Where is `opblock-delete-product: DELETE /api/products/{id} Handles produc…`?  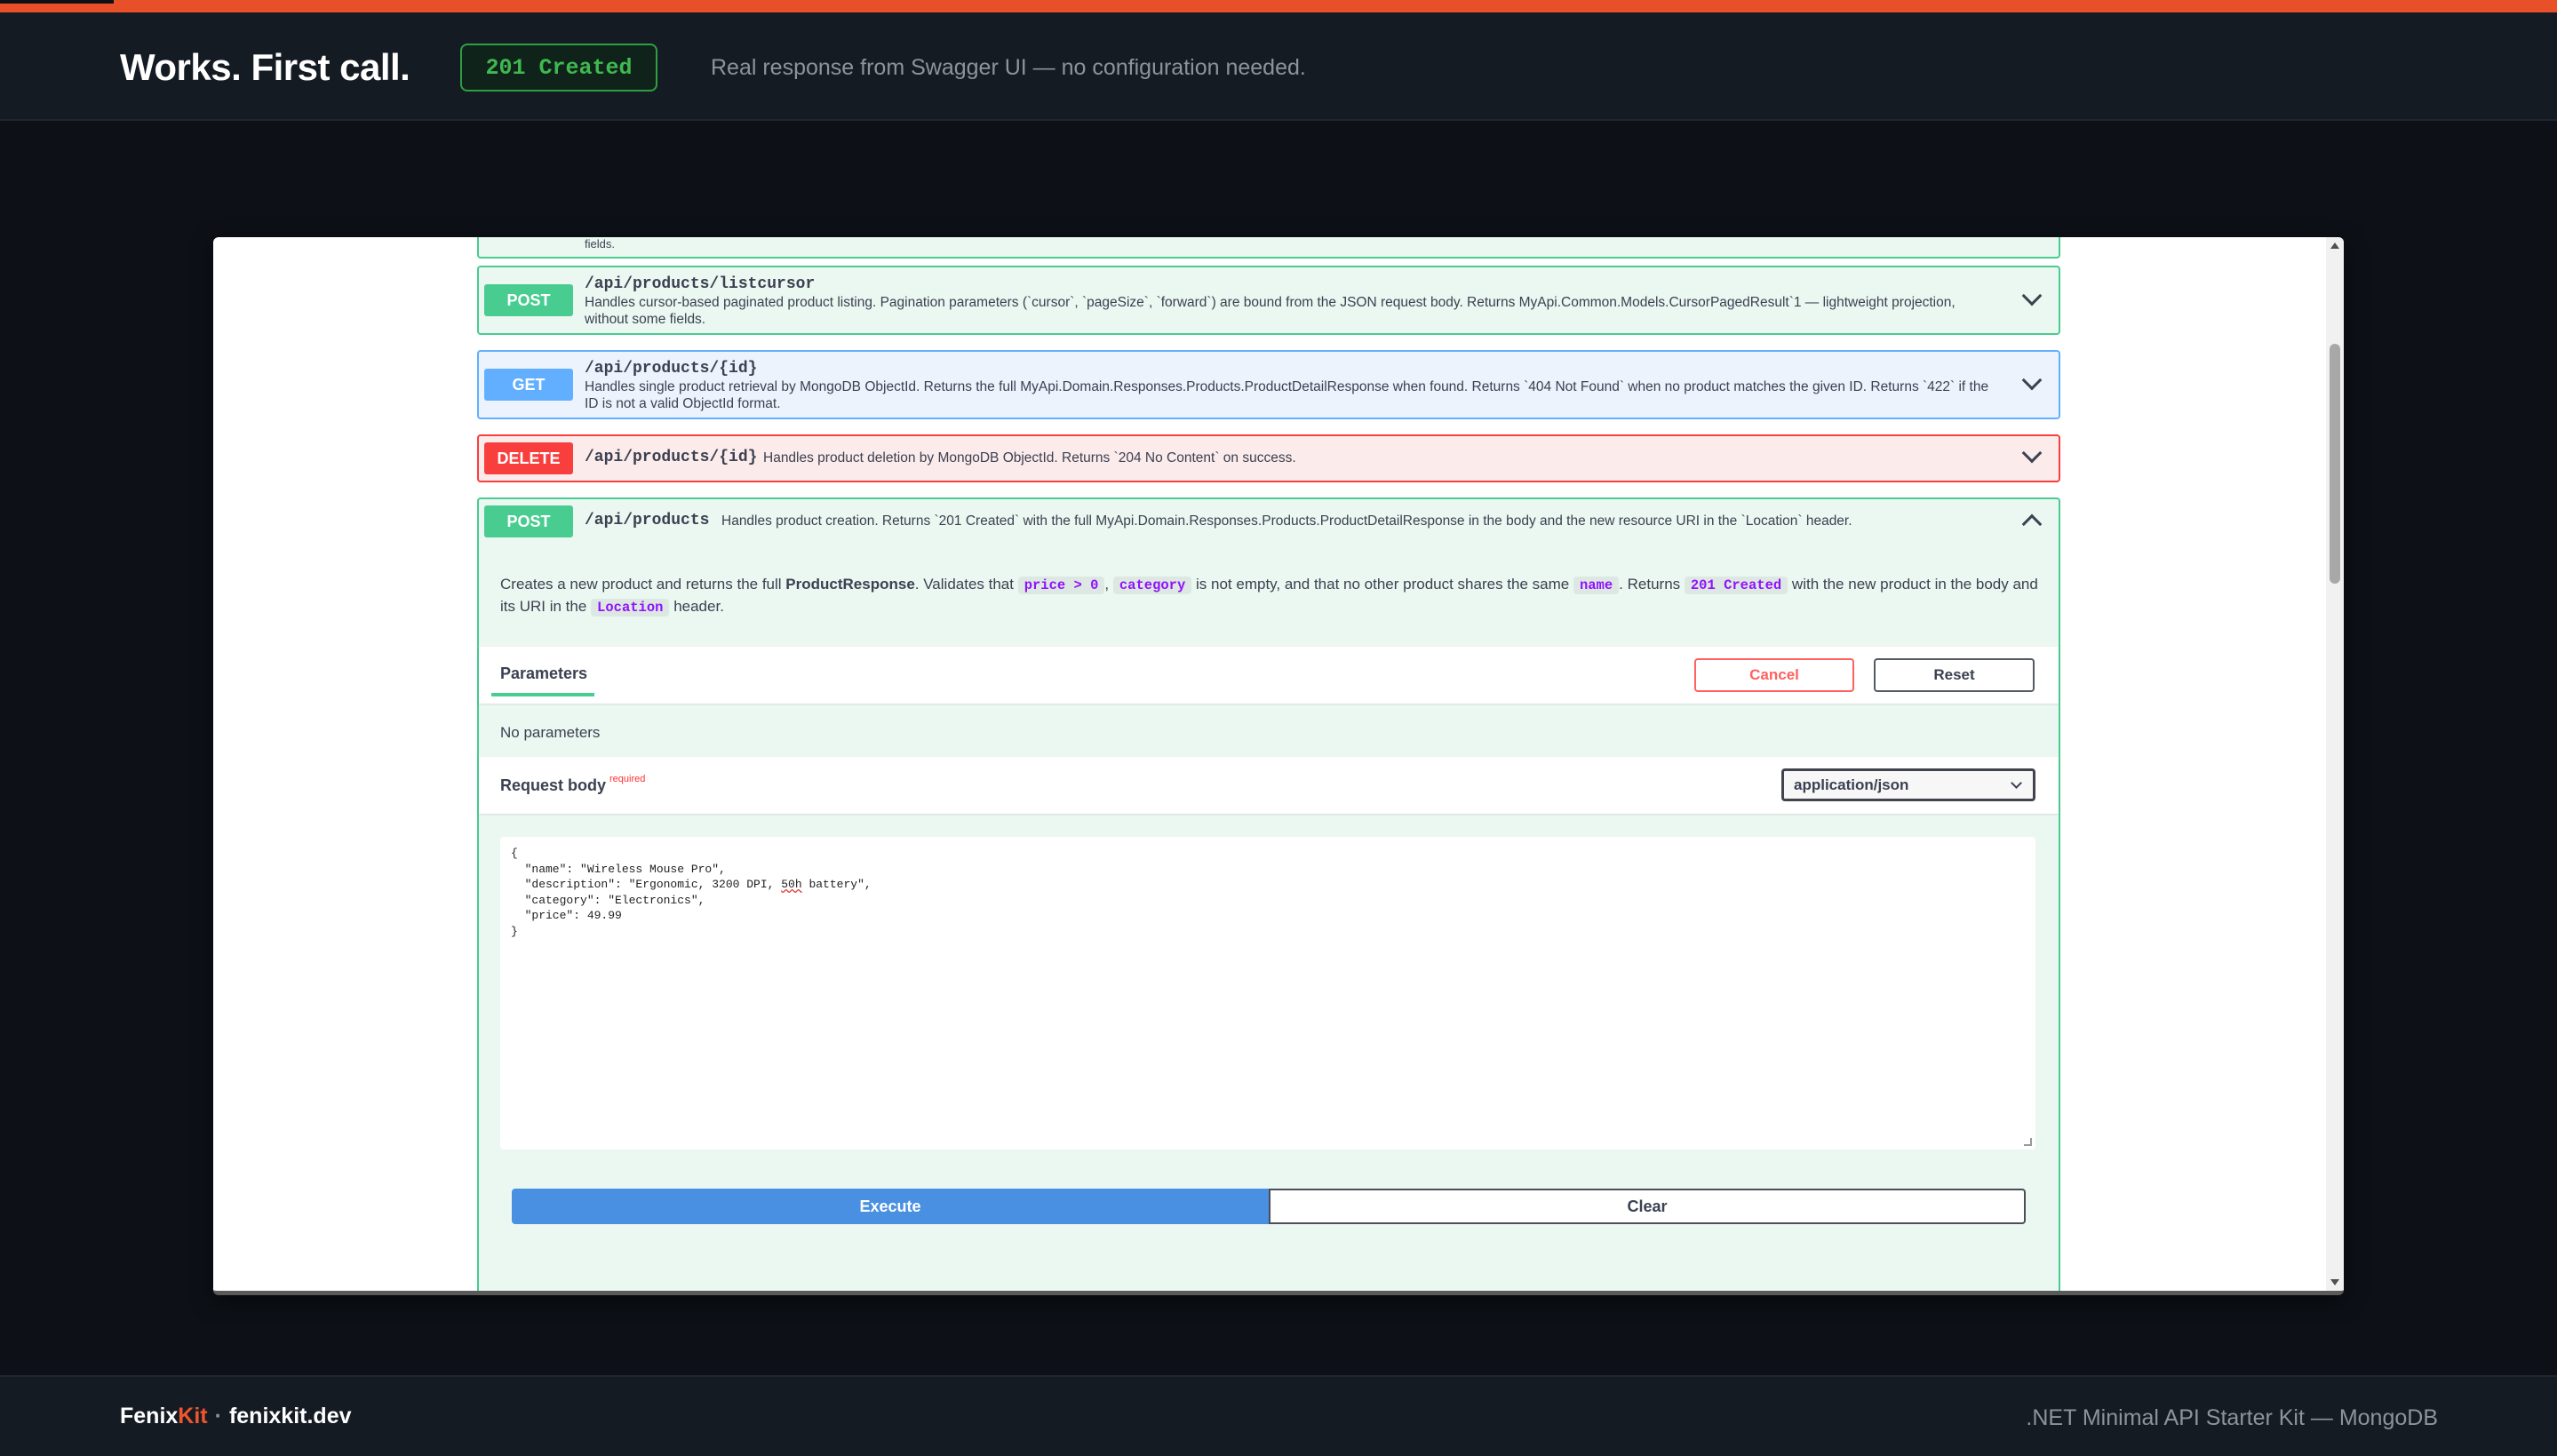
opblock-delete-product: DELETE /api/products/{id} Handles produc… is located at coordinates (1269, 458).